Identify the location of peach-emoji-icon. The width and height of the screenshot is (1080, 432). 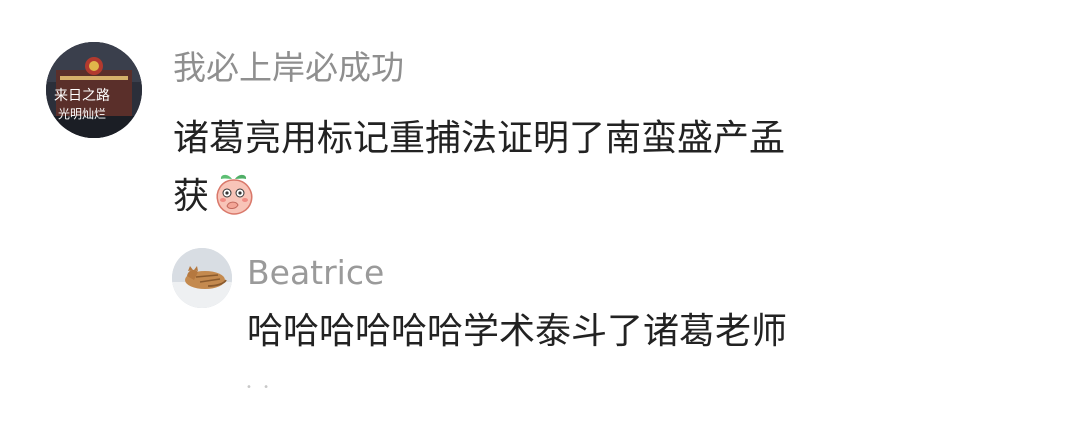
(234, 193).